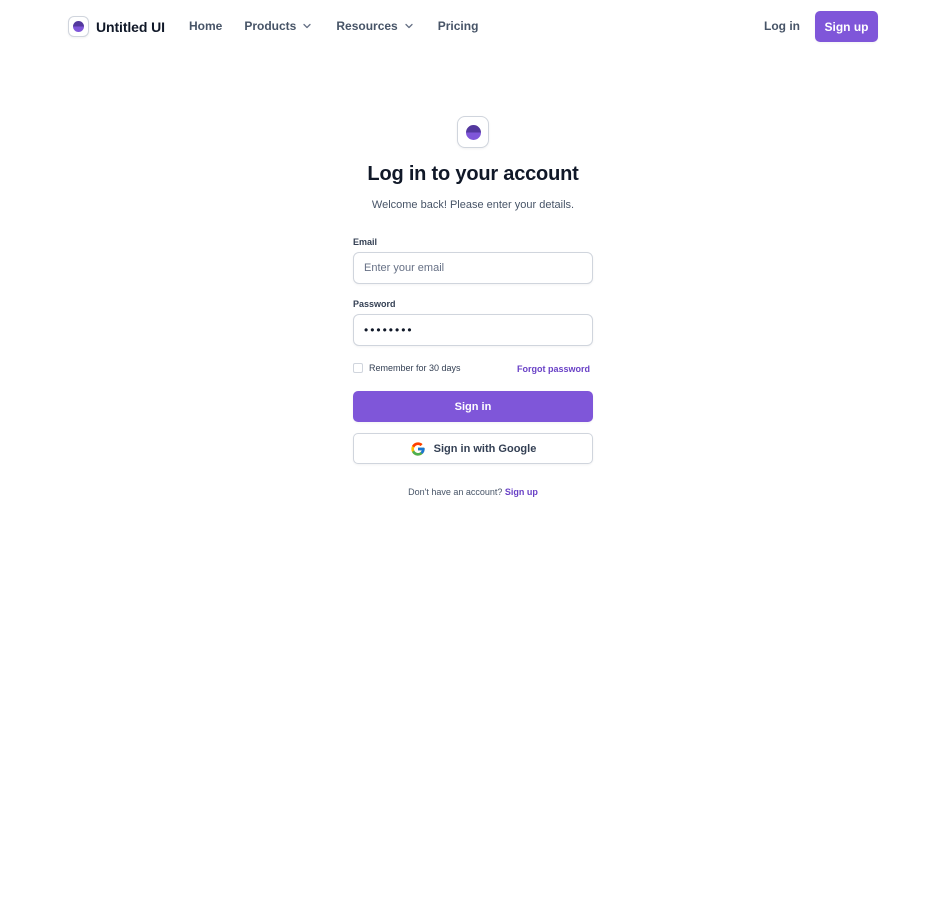 The height and width of the screenshot is (903, 932). I want to click on nav-item-label: Products, so click(270, 26).